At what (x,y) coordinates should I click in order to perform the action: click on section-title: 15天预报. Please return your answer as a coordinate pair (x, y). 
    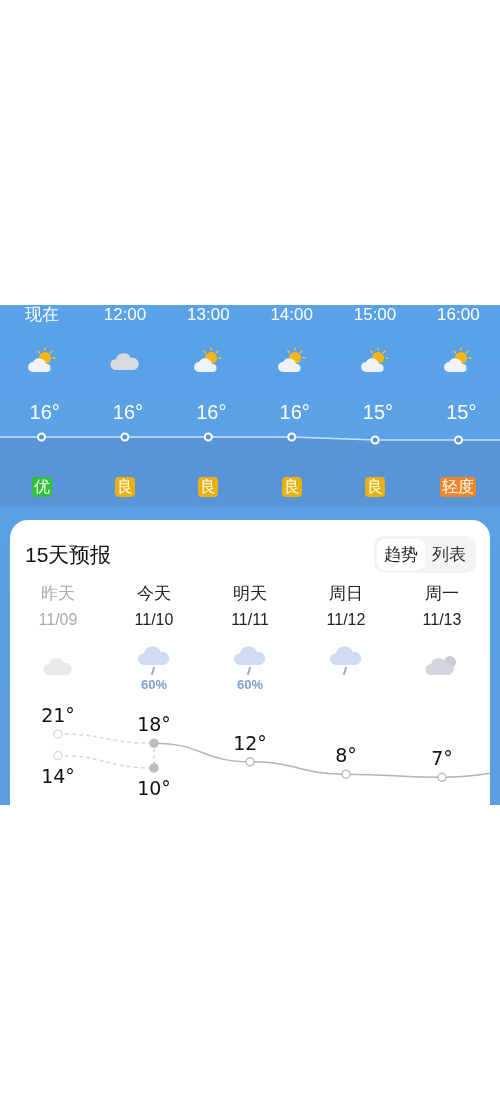
    Looking at the image, I should click on (68, 554).